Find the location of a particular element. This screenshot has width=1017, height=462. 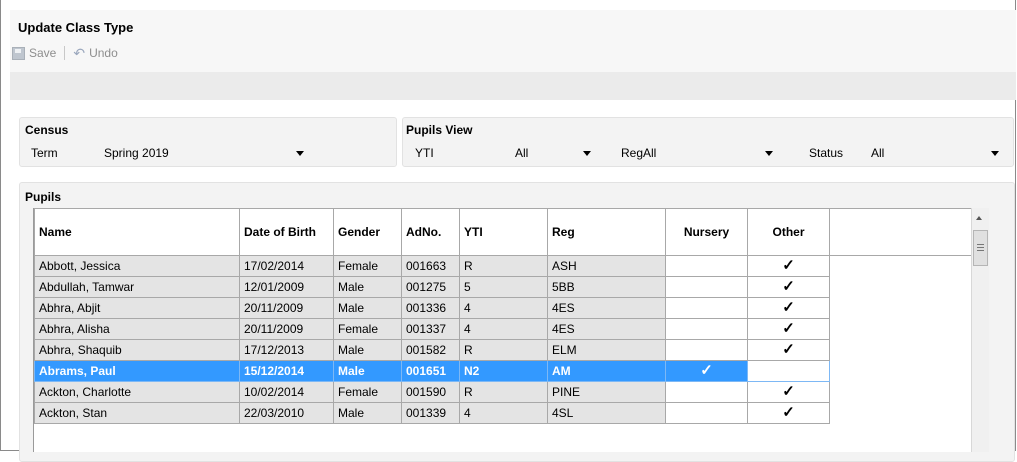

reg-value: All is located at coordinates (650, 153).